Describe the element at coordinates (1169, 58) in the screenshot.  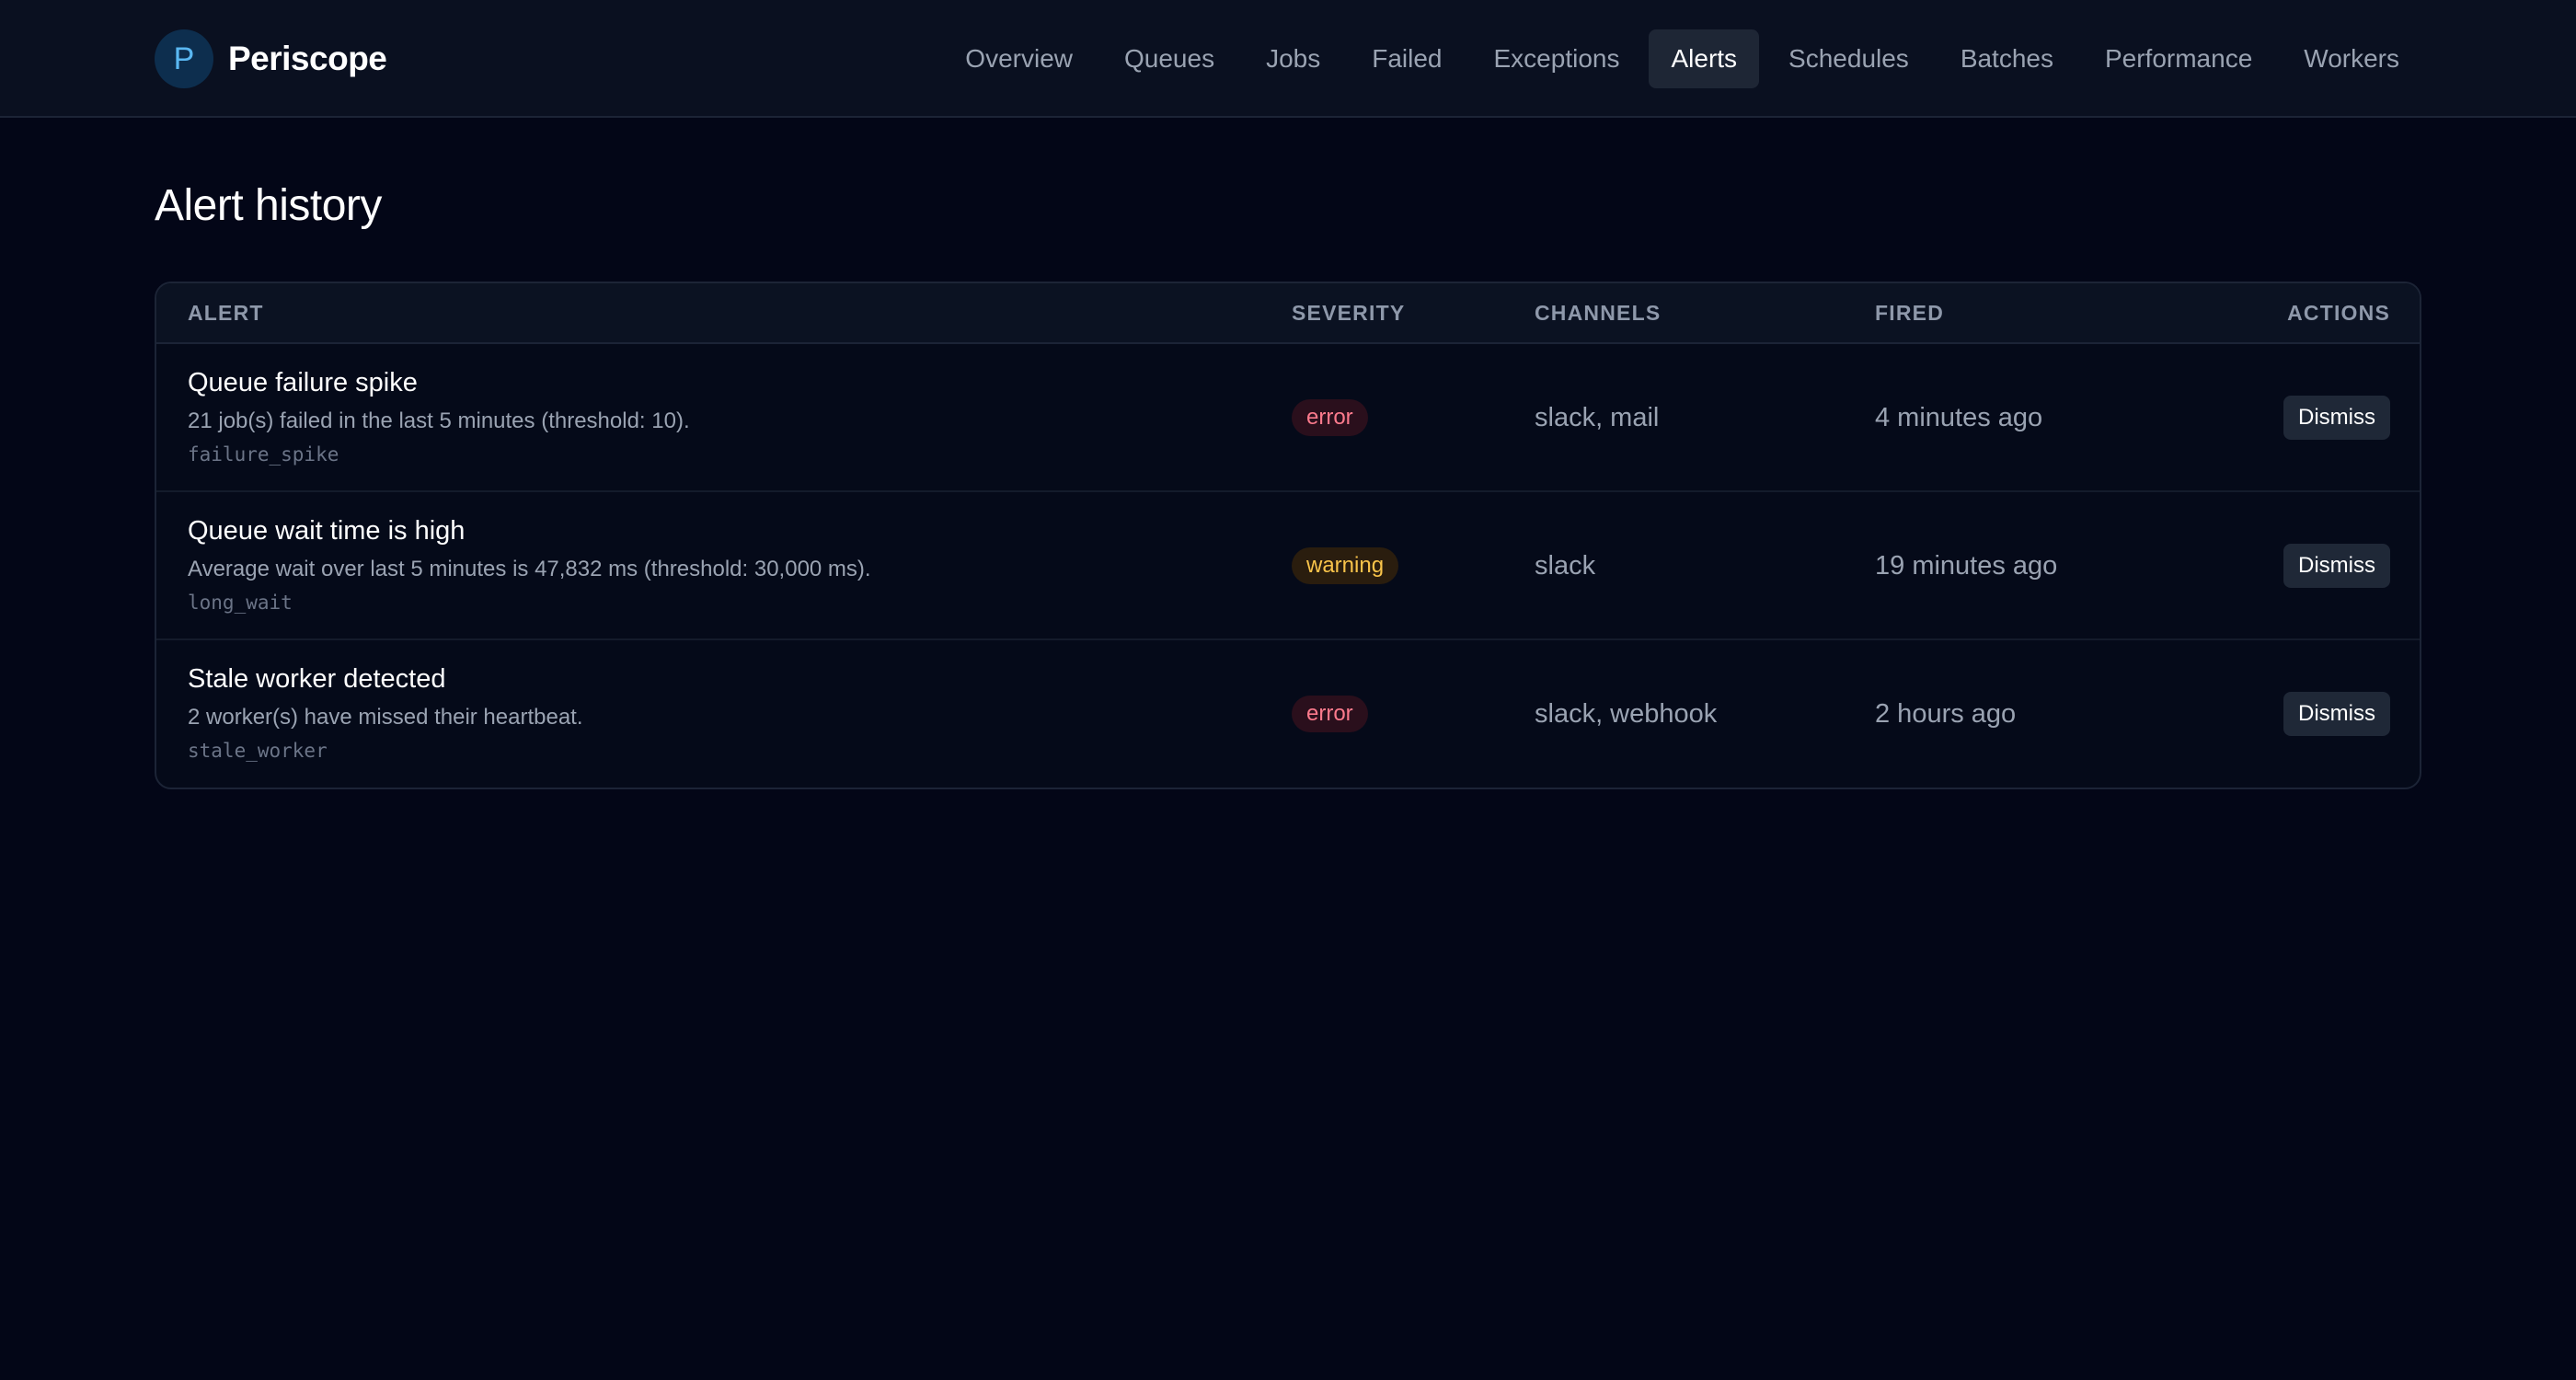
I see `nav-item-queues: Queues` at that location.